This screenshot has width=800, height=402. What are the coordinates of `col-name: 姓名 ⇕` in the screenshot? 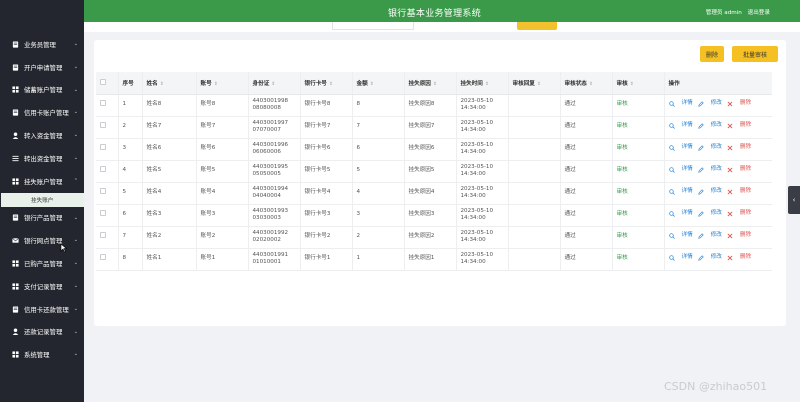 It's located at (169, 83).